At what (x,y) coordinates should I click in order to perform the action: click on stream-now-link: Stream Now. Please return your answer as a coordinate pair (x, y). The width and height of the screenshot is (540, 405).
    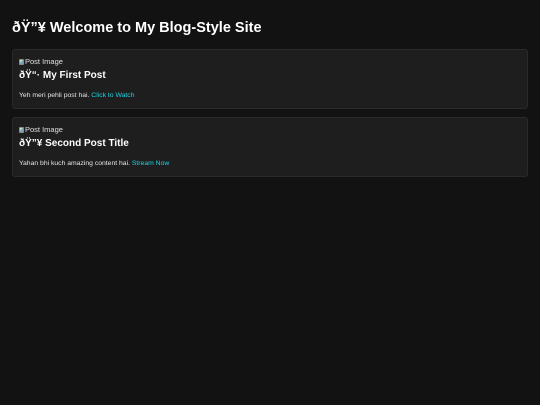
    Looking at the image, I should click on (150, 163).